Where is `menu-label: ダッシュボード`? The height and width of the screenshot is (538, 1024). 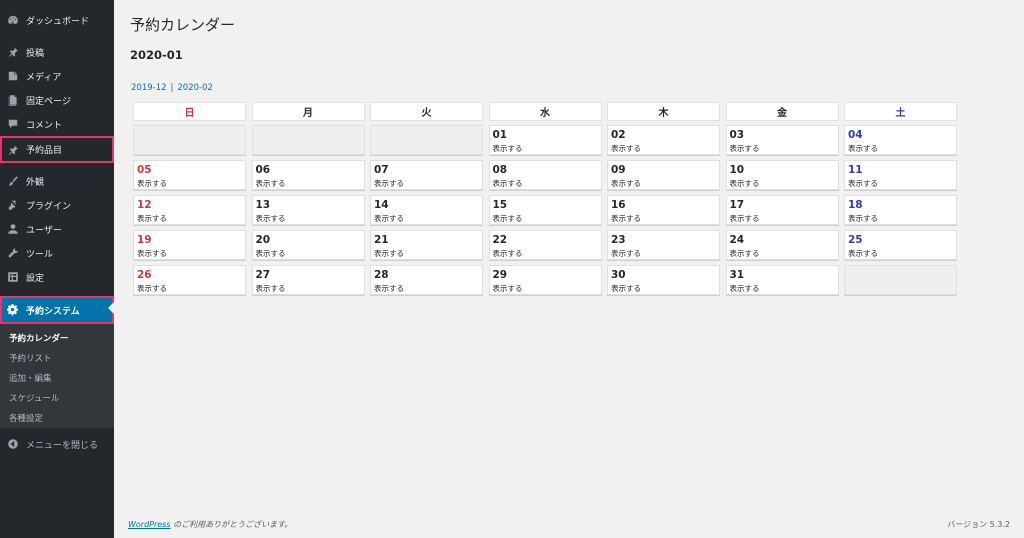
menu-label: ダッシュボード is located at coordinates (58, 21).